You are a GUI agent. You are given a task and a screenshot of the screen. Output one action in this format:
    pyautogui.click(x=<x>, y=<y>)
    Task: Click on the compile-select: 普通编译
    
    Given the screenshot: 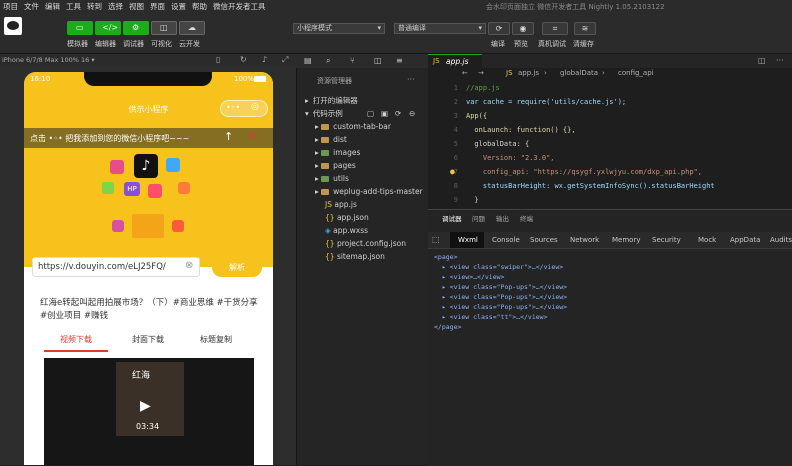 What is the action you would take?
    pyautogui.click(x=440, y=28)
    